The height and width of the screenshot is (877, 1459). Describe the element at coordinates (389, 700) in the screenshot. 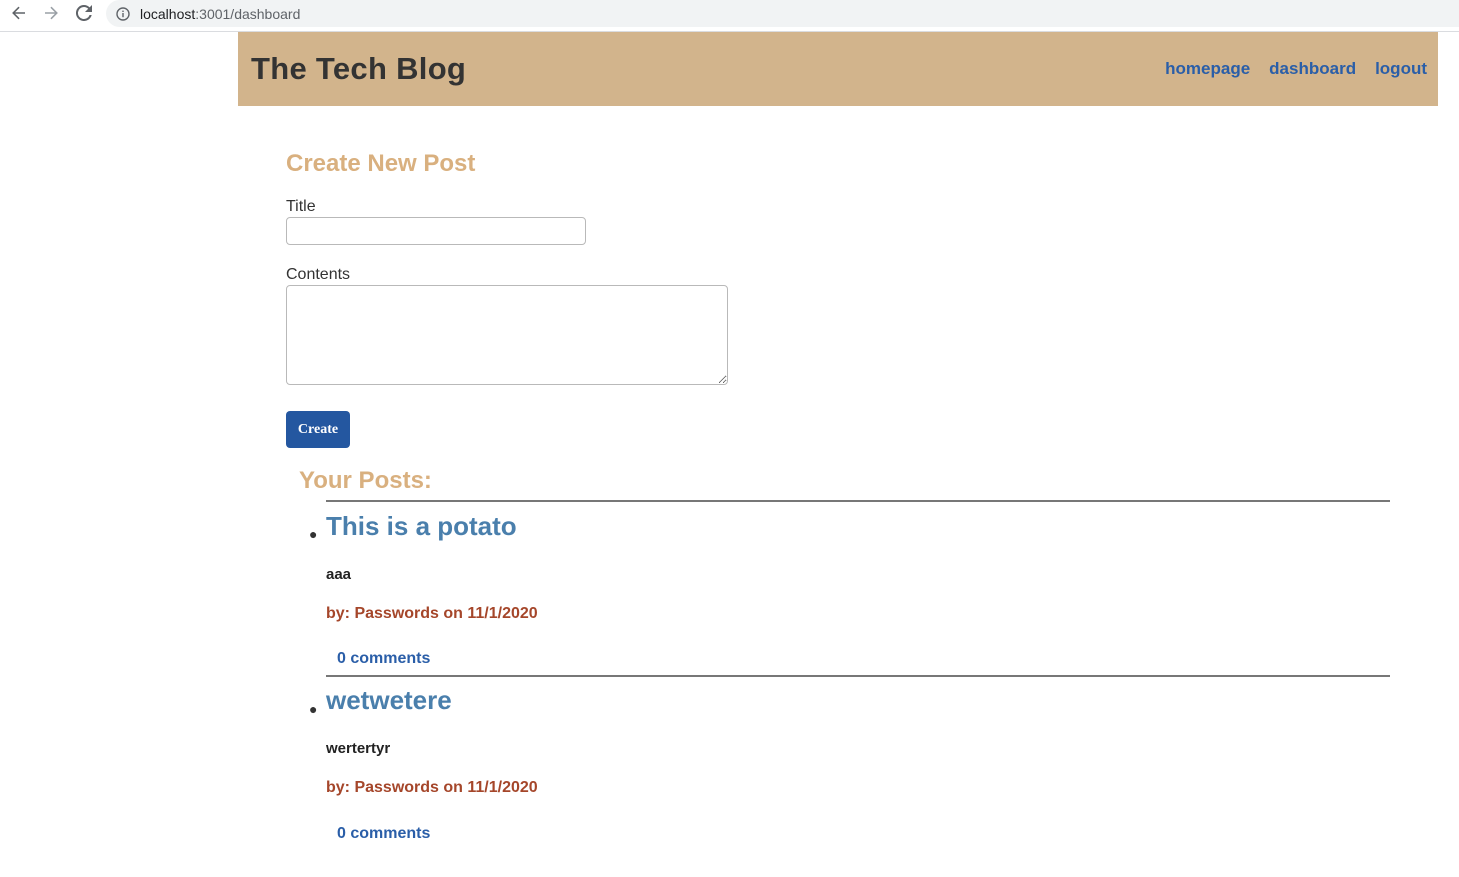

I see `post-title-link: wetwetere` at that location.